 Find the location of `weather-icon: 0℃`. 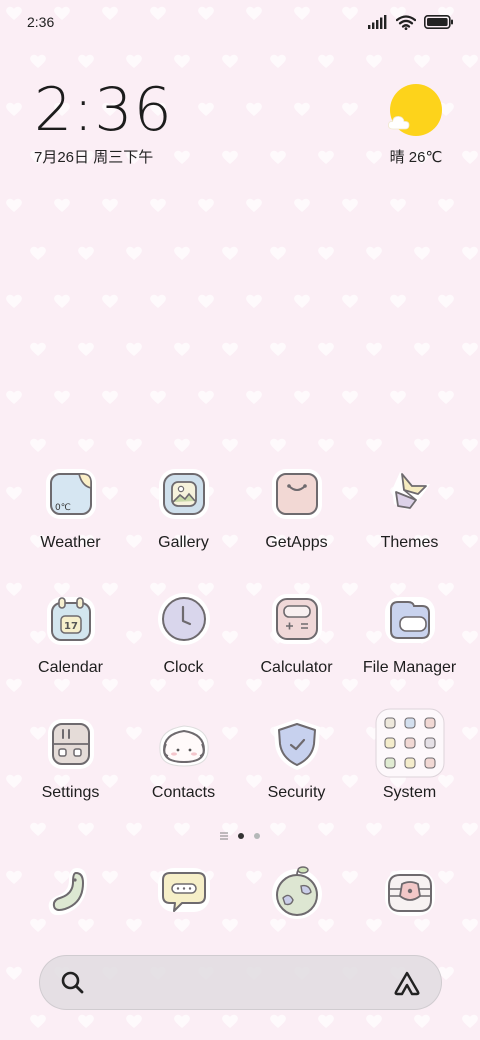

weather-icon: 0℃ is located at coordinates (71, 494).